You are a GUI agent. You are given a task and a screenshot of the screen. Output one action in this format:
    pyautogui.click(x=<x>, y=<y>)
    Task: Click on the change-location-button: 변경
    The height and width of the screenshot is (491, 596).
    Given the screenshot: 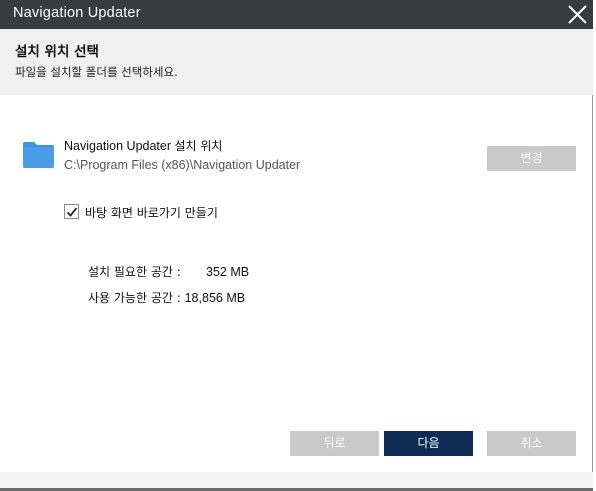 What is the action you would take?
    pyautogui.click(x=531, y=158)
    